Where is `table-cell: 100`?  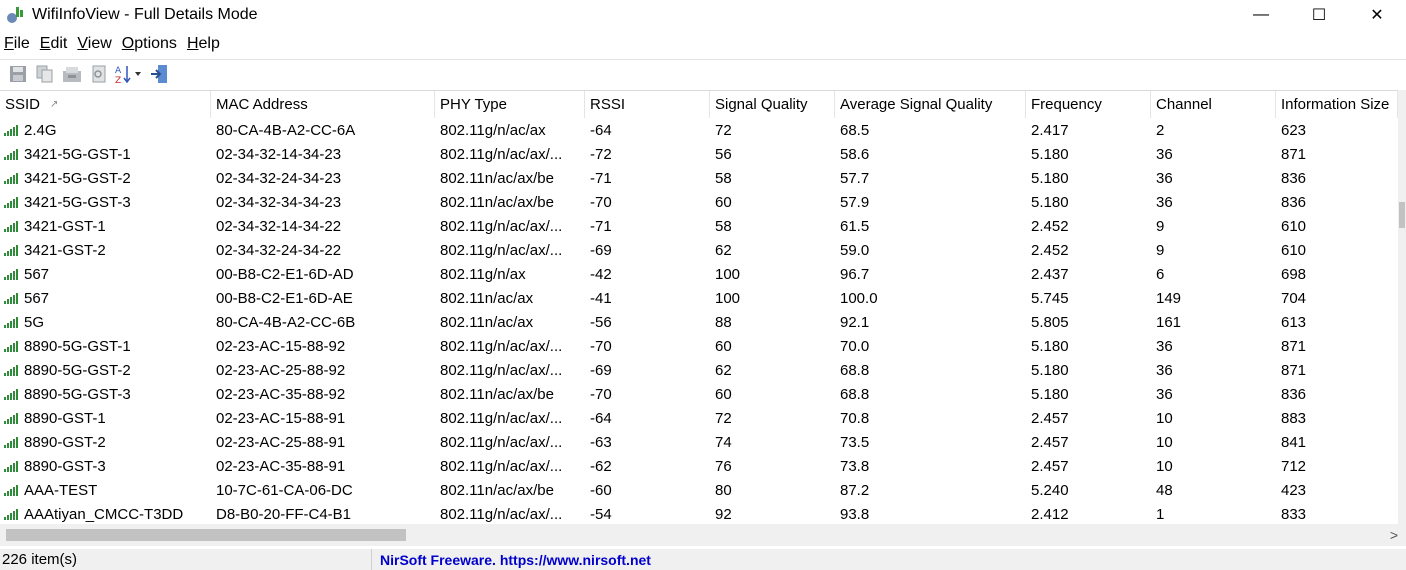
table-cell: 100 is located at coordinates (772, 274).